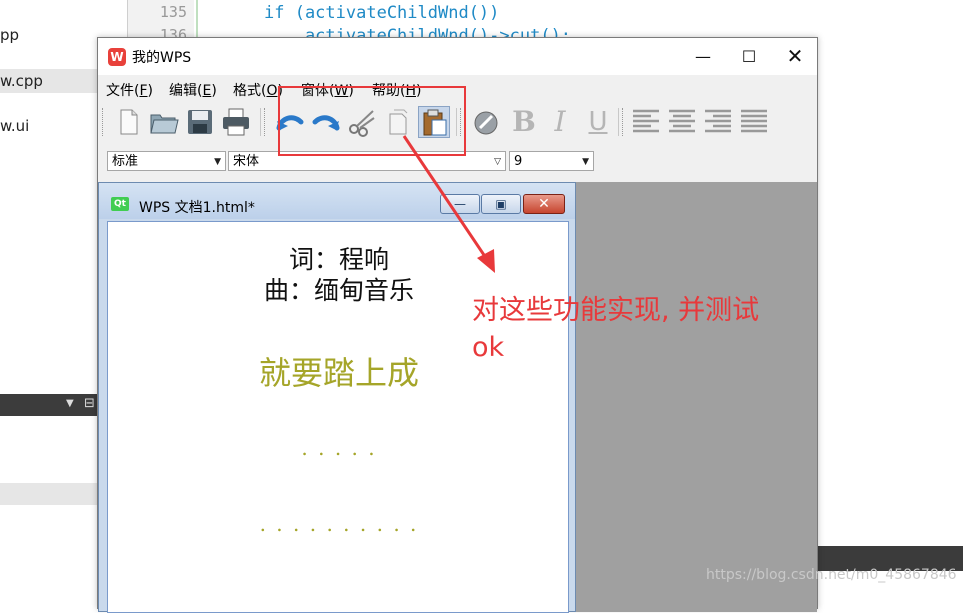 The image size is (963, 613). What do you see at coordinates (749, 56) in the screenshot?
I see `maximize-button: ☐` at bounding box center [749, 56].